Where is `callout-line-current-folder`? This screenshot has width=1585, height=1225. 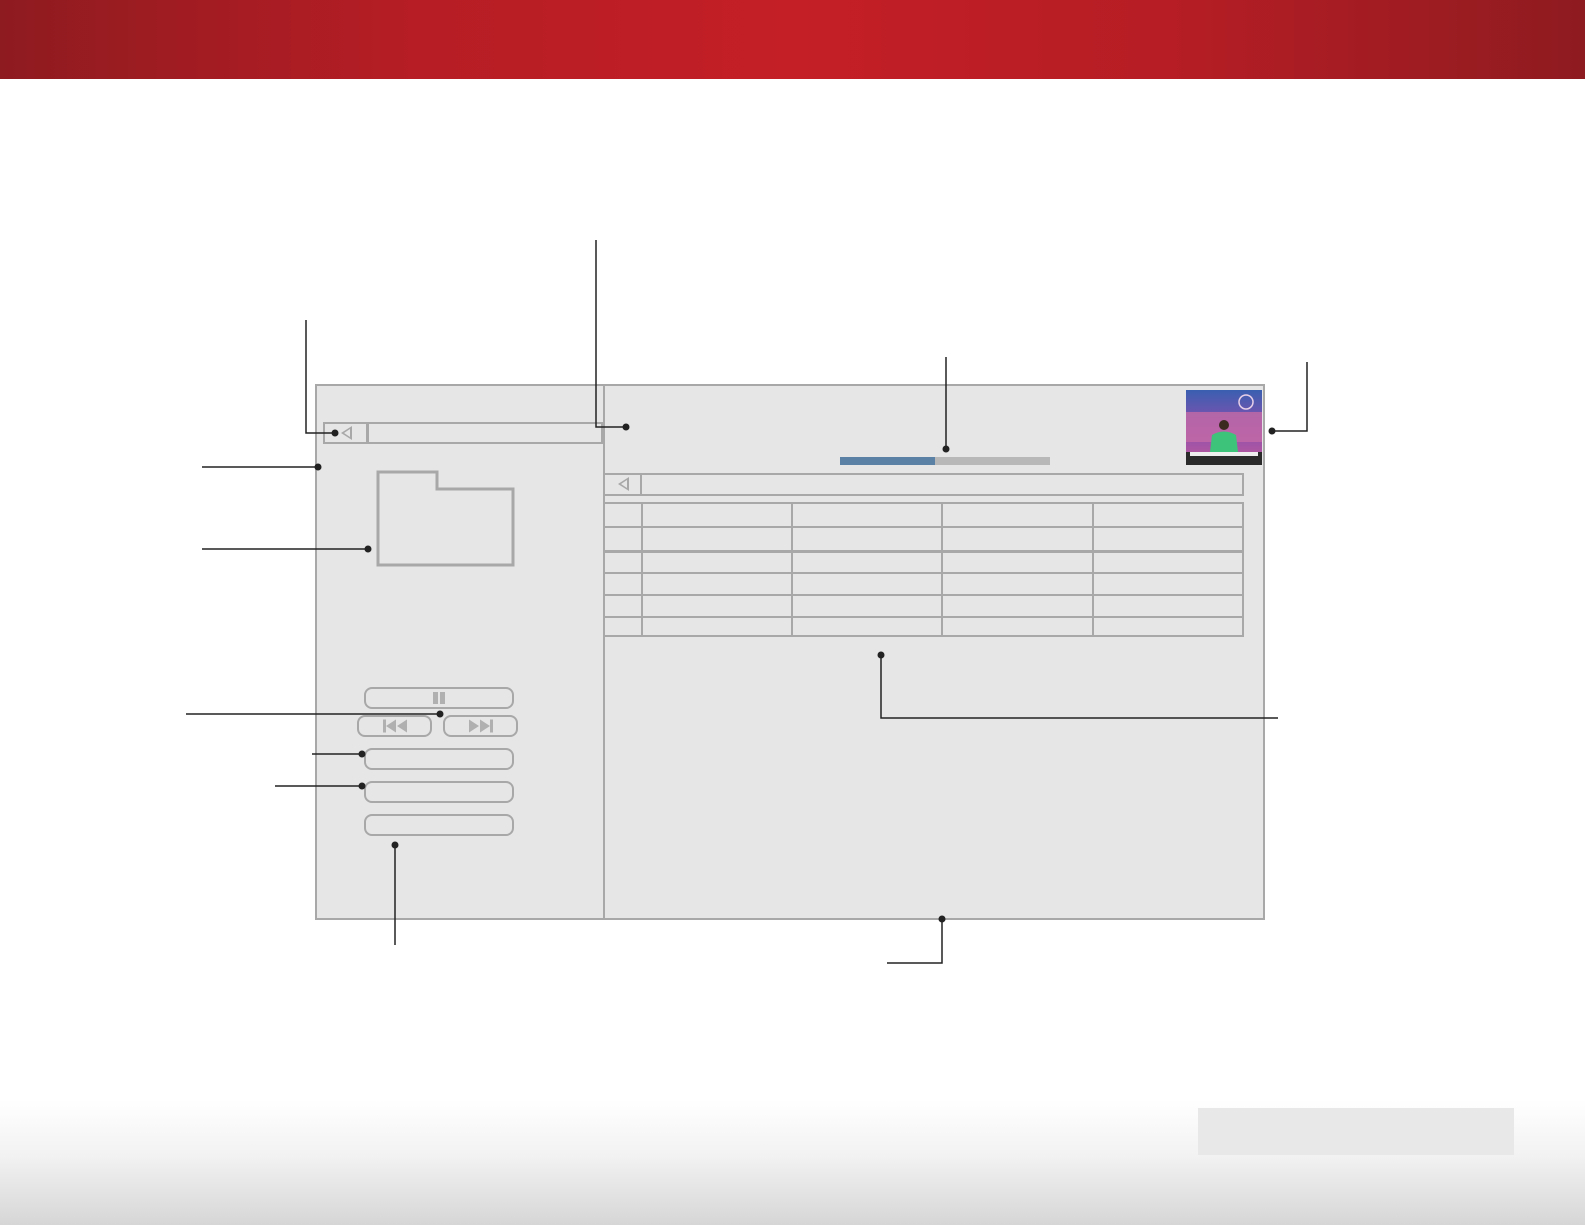 callout-line-current-folder is located at coordinates (610, 334).